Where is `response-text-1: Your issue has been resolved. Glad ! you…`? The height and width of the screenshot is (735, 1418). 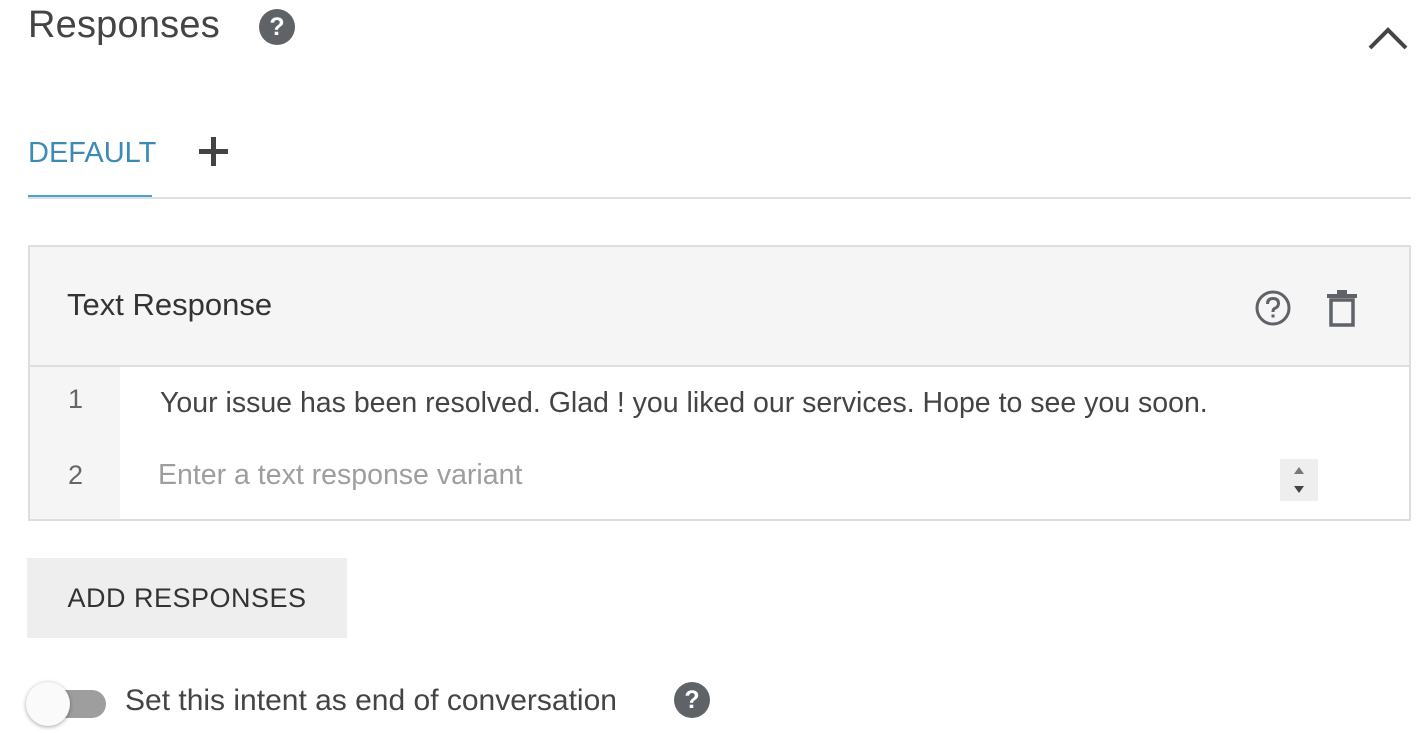 response-text-1: Your issue has been resolved. Glad ! you… is located at coordinates (684, 403).